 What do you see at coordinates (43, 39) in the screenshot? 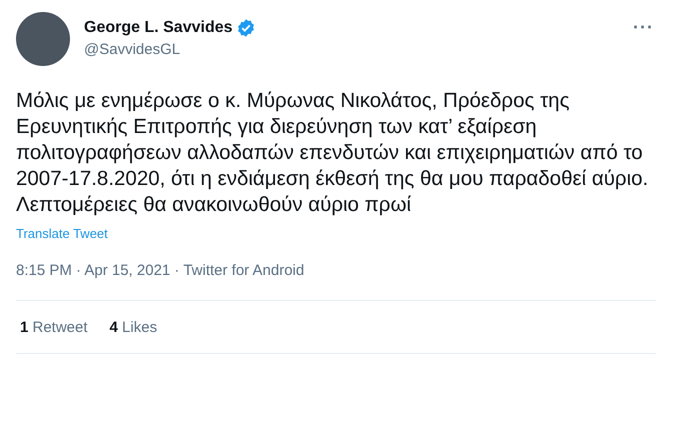
I see `avatar-photo-placeholder` at bounding box center [43, 39].